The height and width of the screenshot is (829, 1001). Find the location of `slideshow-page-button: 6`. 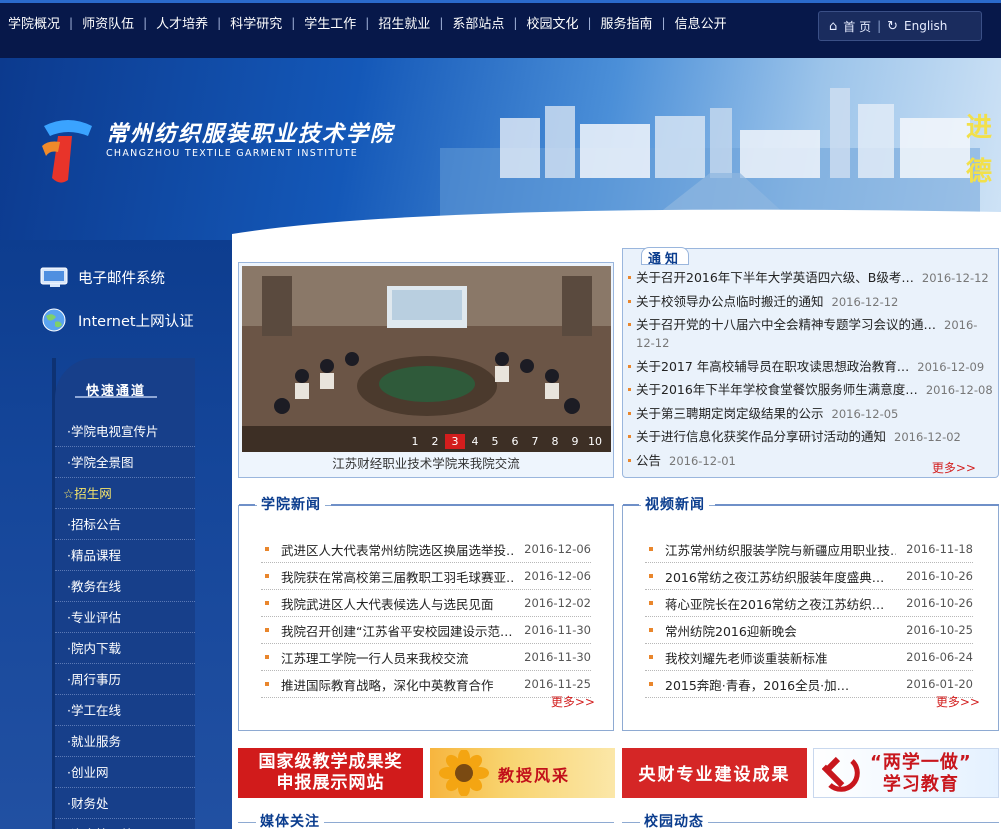

slideshow-page-button: 6 is located at coordinates (515, 441).